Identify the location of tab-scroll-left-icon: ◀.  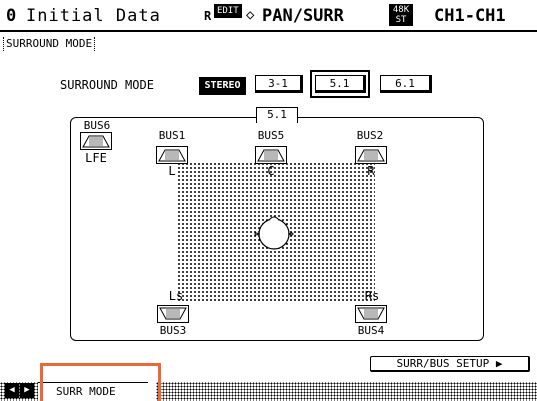
(12, 390).